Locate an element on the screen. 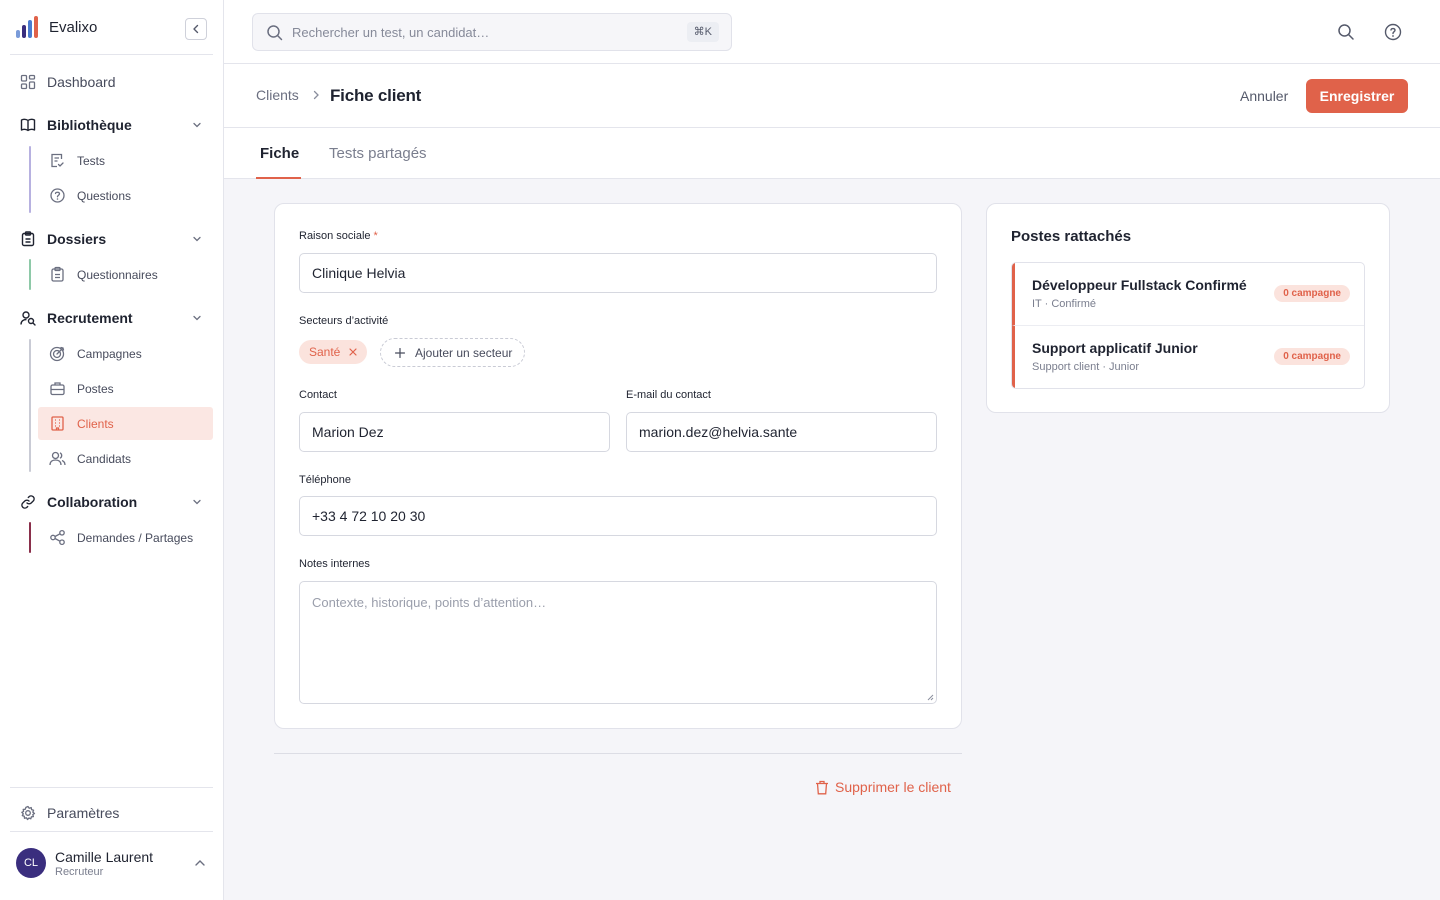 The width and height of the screenshot is (1440, 900). page-header: Clients Fiche client Annuler Enregistrer is located at coordinates (832, 96).